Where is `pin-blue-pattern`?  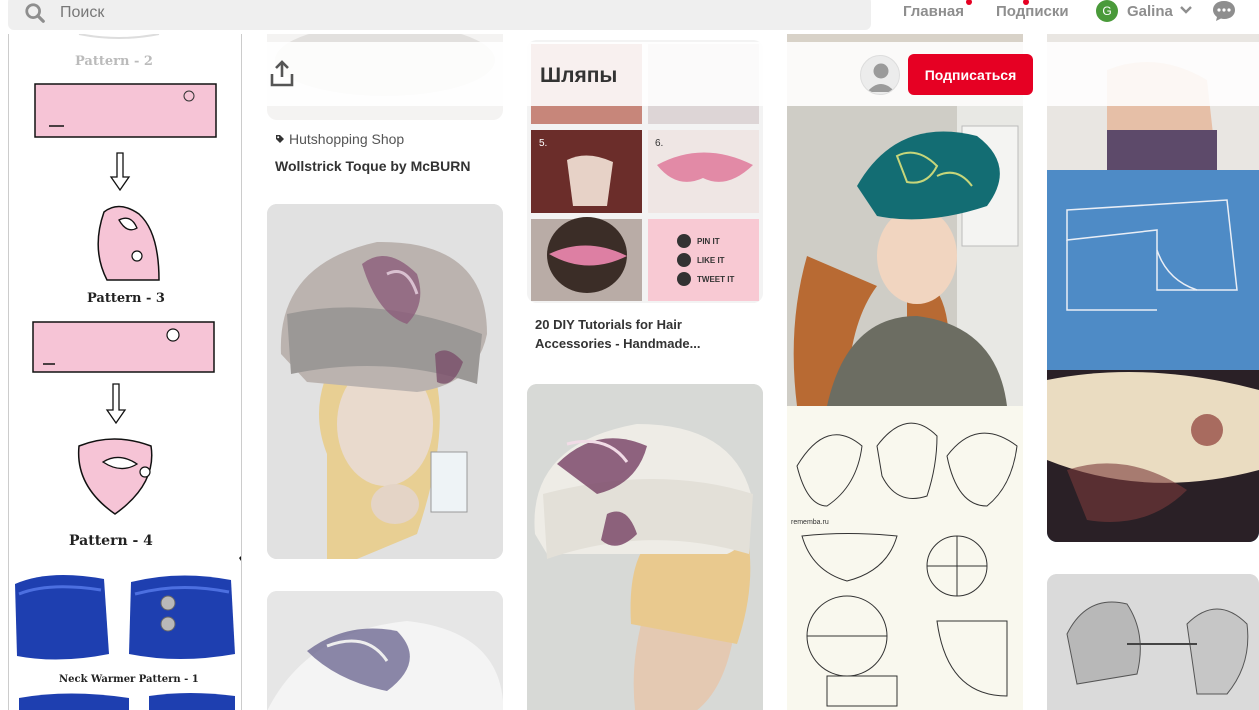
pin-blue-pattern is located at coordinates (1153, 356).